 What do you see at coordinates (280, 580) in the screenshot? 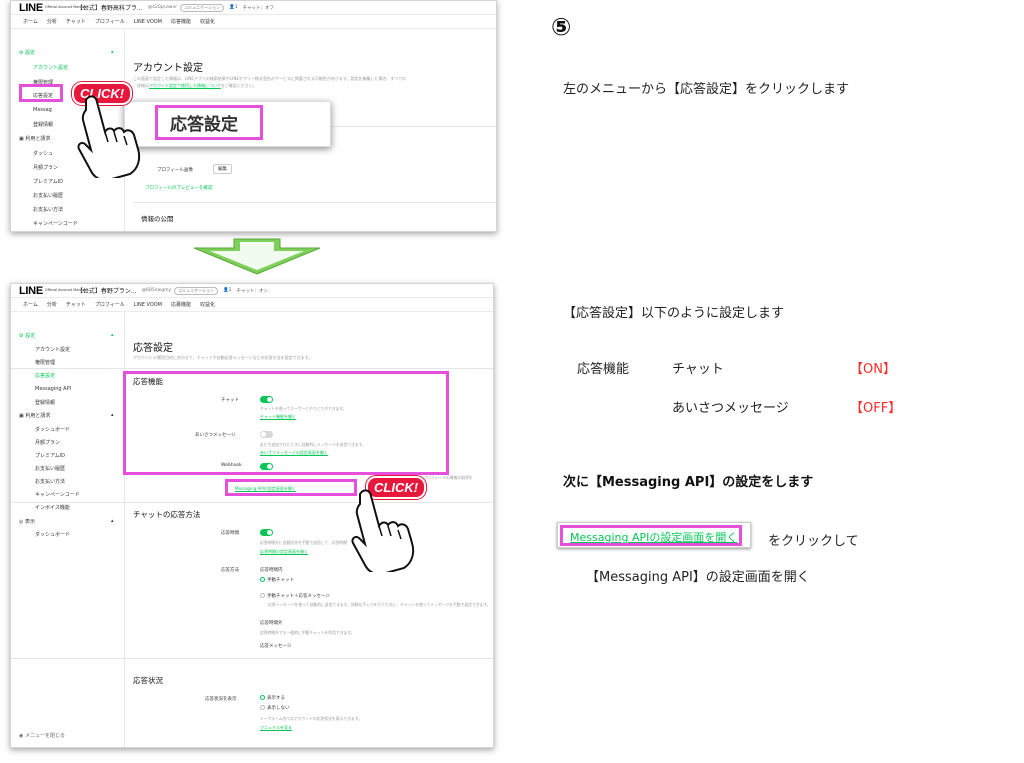
I see `radio-manual-label: 手動チャット` at bounding box center [280, 580].